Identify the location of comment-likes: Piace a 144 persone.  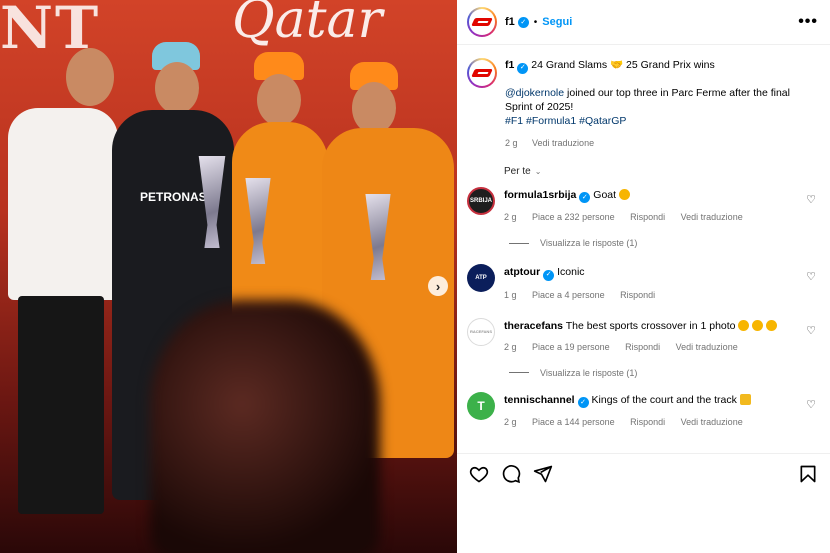
(573, 422).